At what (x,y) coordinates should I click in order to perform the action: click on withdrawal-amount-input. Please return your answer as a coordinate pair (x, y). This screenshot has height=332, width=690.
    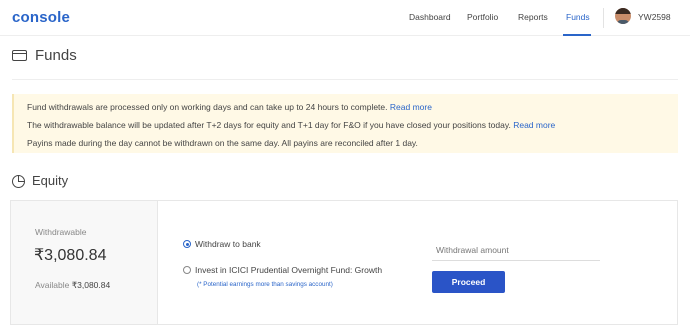
    Looking at the image, I should click on (516, 250).